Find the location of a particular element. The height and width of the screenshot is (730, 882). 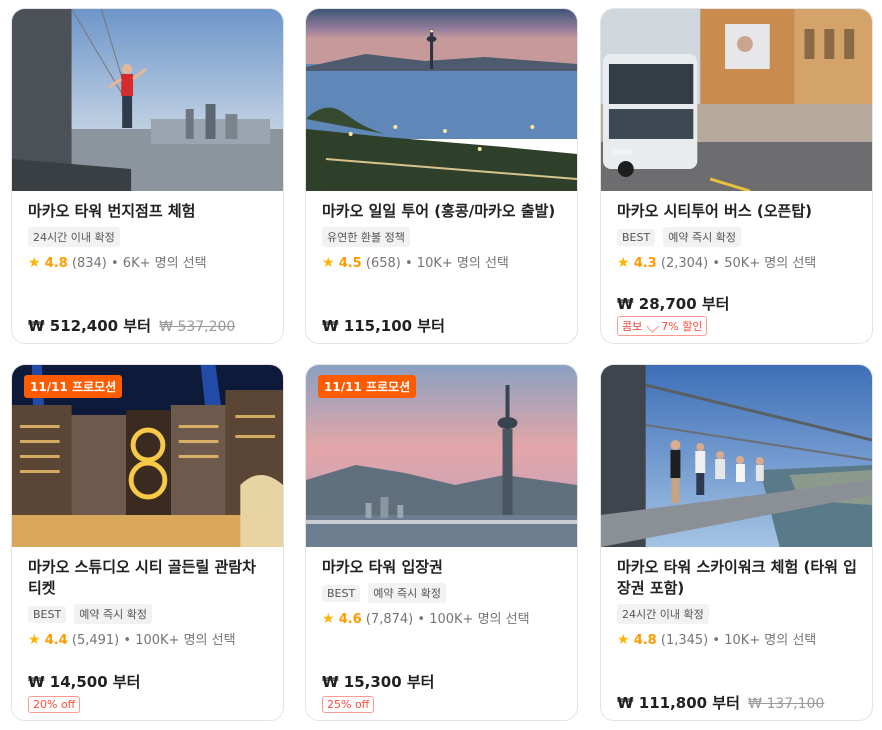

review-count: (834) is located at coordinates (89, 263).